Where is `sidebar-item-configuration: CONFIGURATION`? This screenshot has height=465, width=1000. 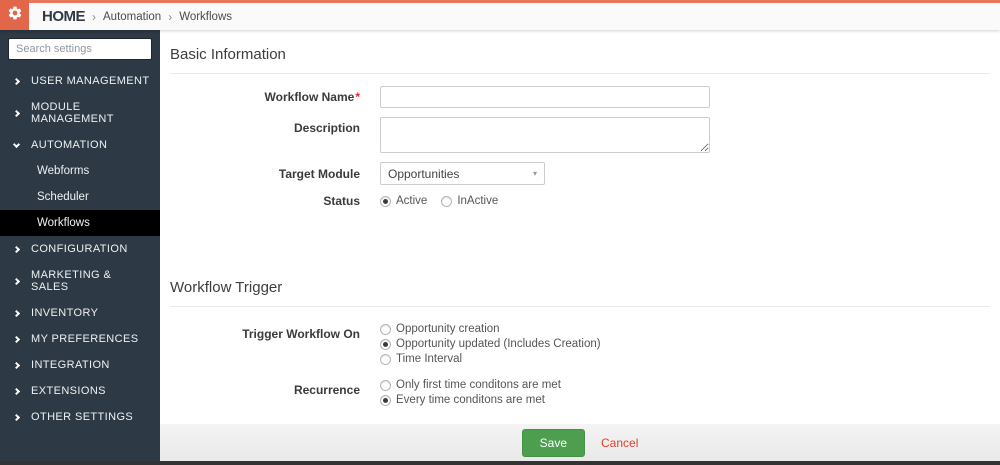 sidebar-item-configuration: CONFIGURATION is located at coordinates (80, 249).